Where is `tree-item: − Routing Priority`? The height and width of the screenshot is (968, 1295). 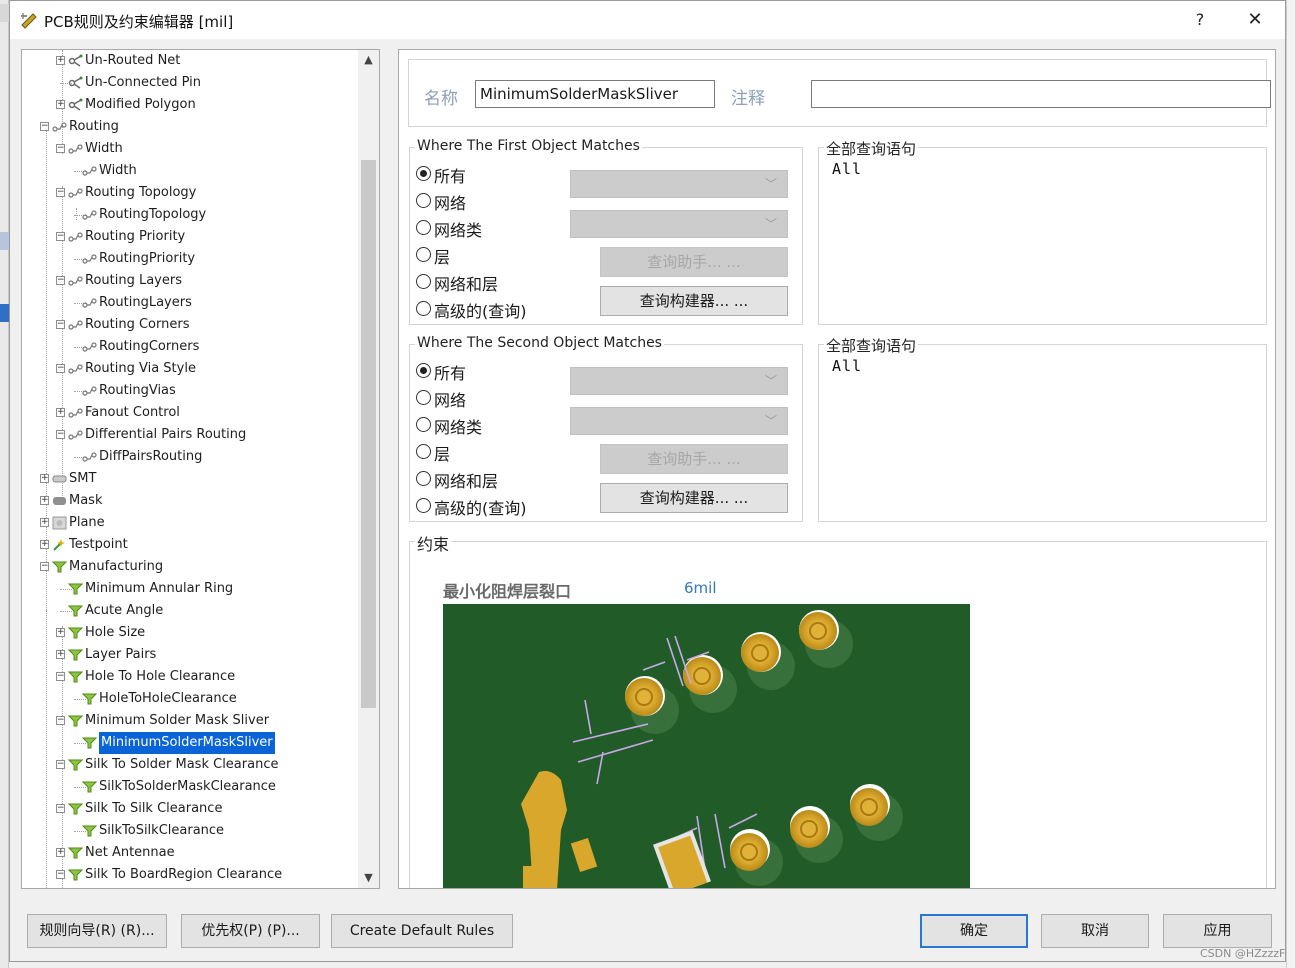
tree-item: − Routing Priority is located at coordinates (190, 237).